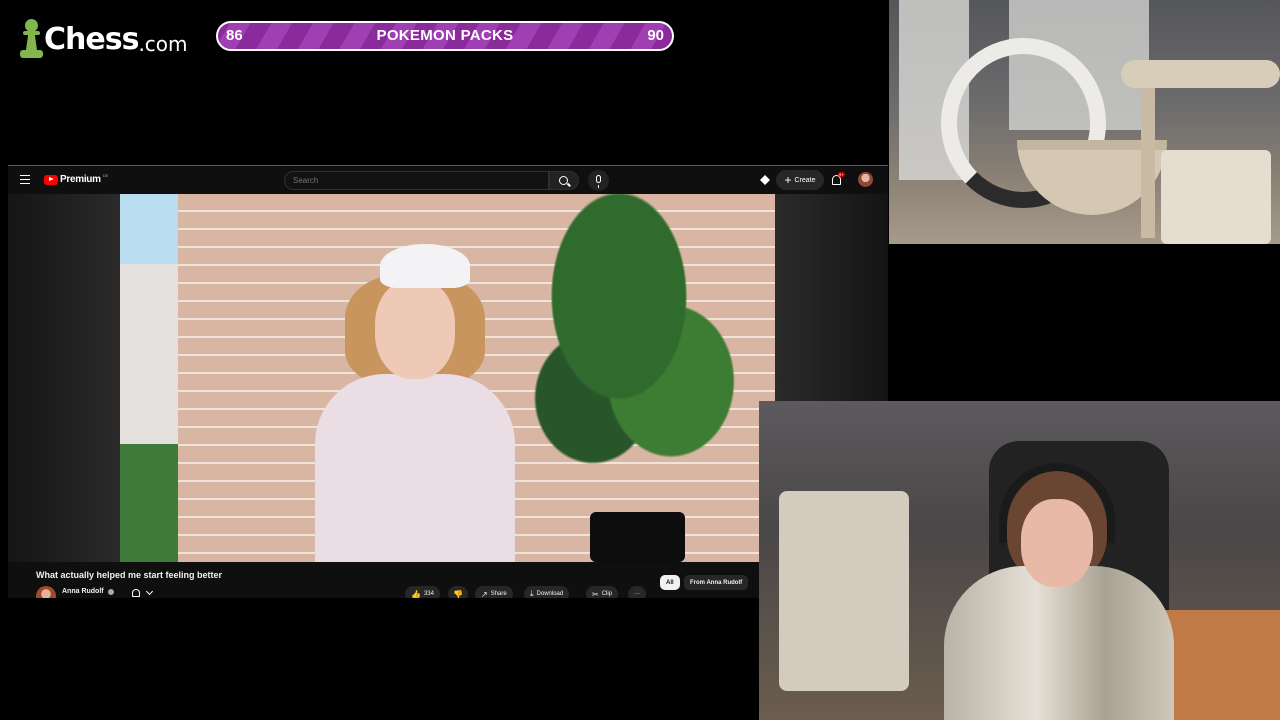 The image size is (1280, 720). Describe the element at coordinates (1200, 152) in the screenshot. I see `cat-tree` at that location.